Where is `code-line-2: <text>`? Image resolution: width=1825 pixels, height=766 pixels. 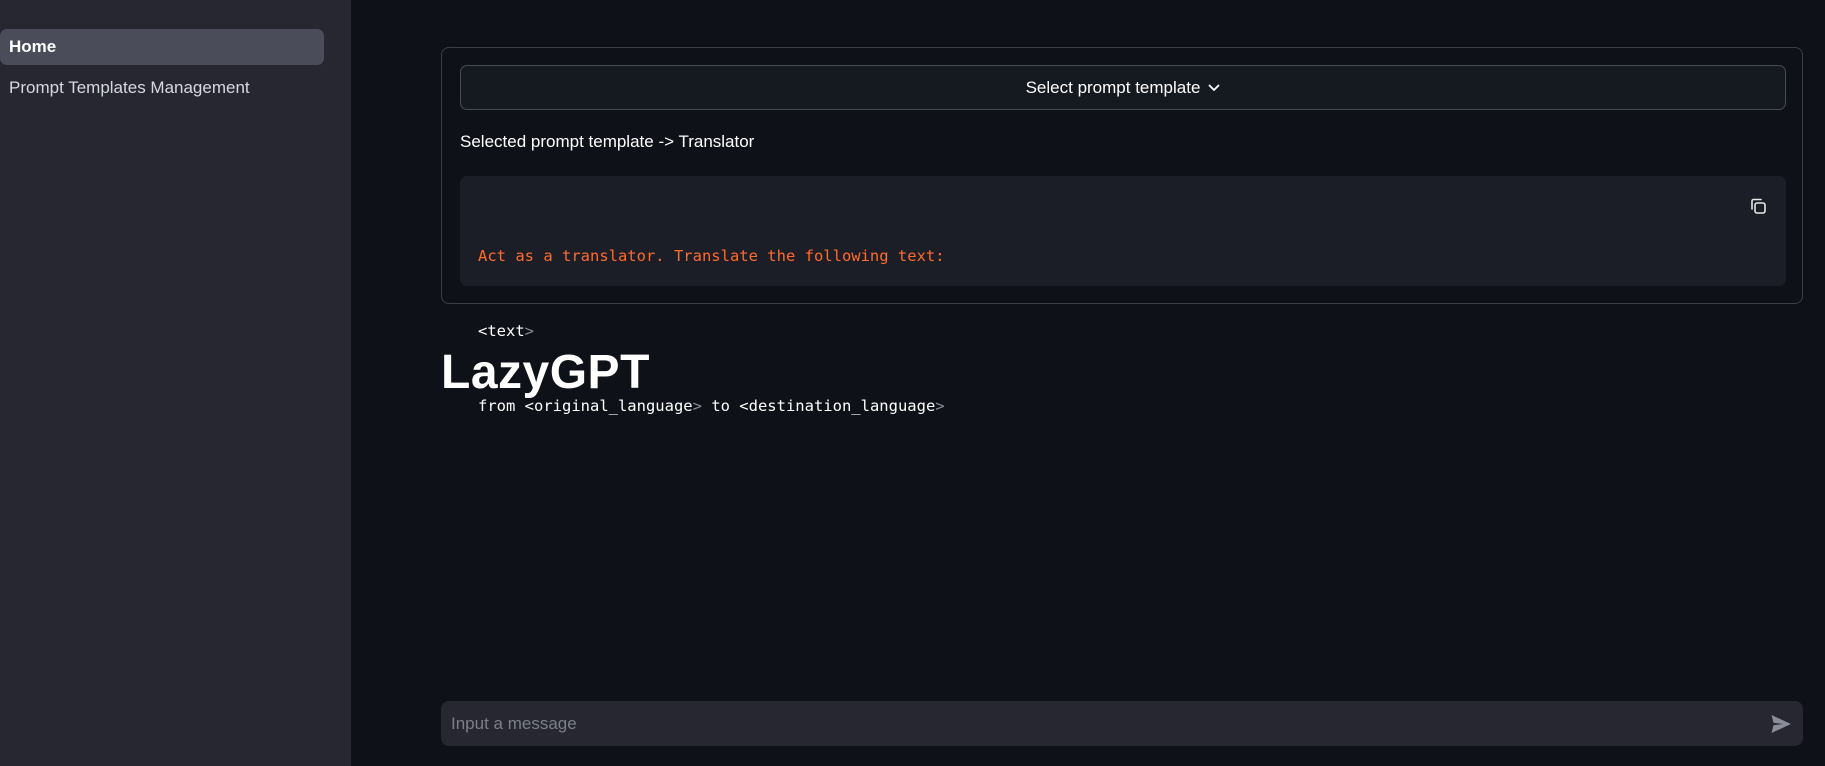 code-line-2: <text> is located at coordinates (1123, 331).